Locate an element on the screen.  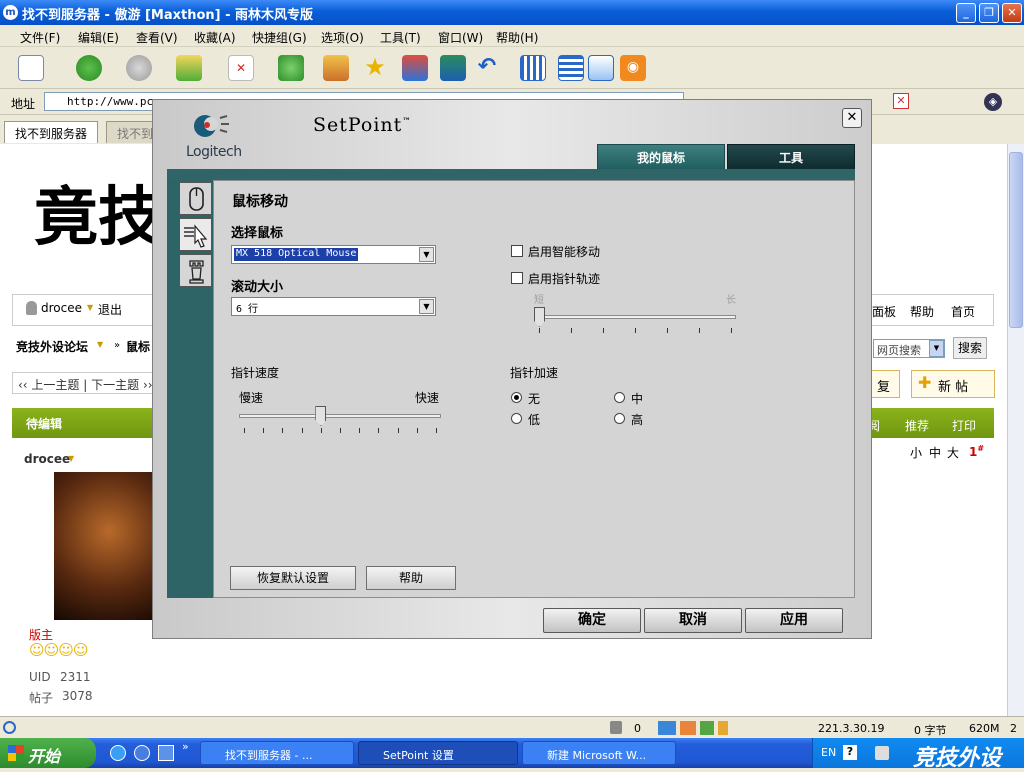
menu-tools: 工具(T) is located at coordinates (400, 37).